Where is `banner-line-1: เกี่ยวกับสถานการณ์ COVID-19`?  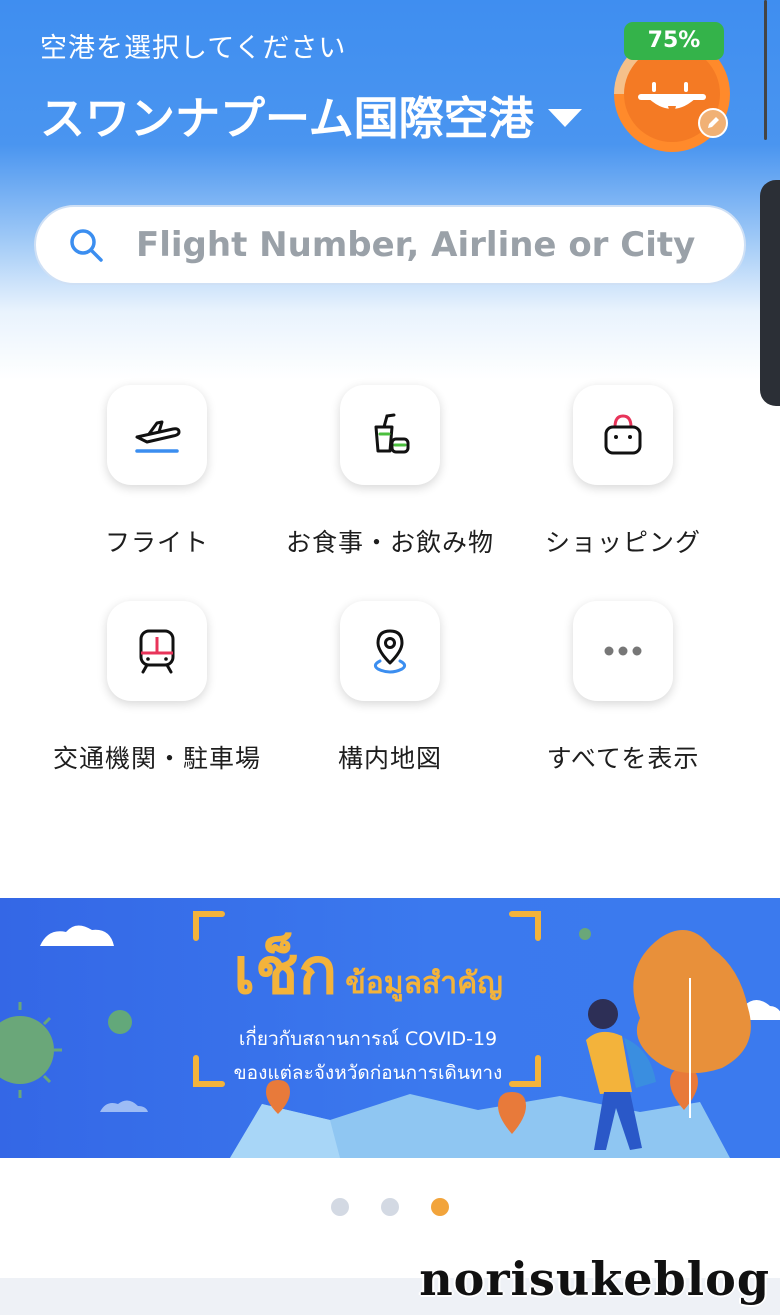 banner-line-1: เกี่ยวกับสถานการณ์ COVID-19 is located at coordinates (368, 1039).